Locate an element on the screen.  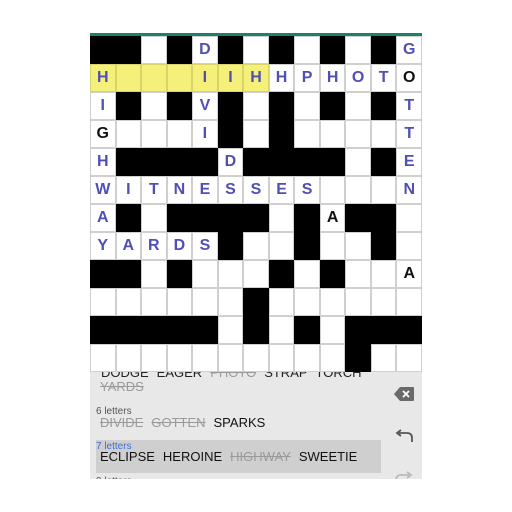
word-item: SPARKS is located at coordinates (240, 422).